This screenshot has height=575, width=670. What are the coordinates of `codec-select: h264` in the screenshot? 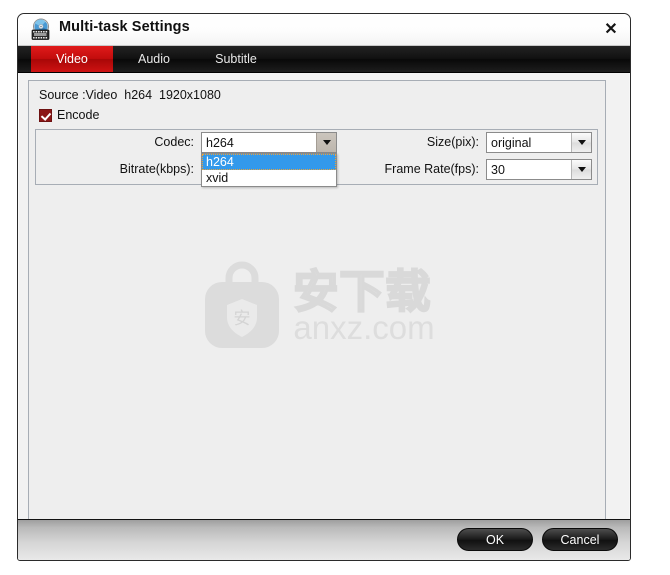 It's located at (269, 142).